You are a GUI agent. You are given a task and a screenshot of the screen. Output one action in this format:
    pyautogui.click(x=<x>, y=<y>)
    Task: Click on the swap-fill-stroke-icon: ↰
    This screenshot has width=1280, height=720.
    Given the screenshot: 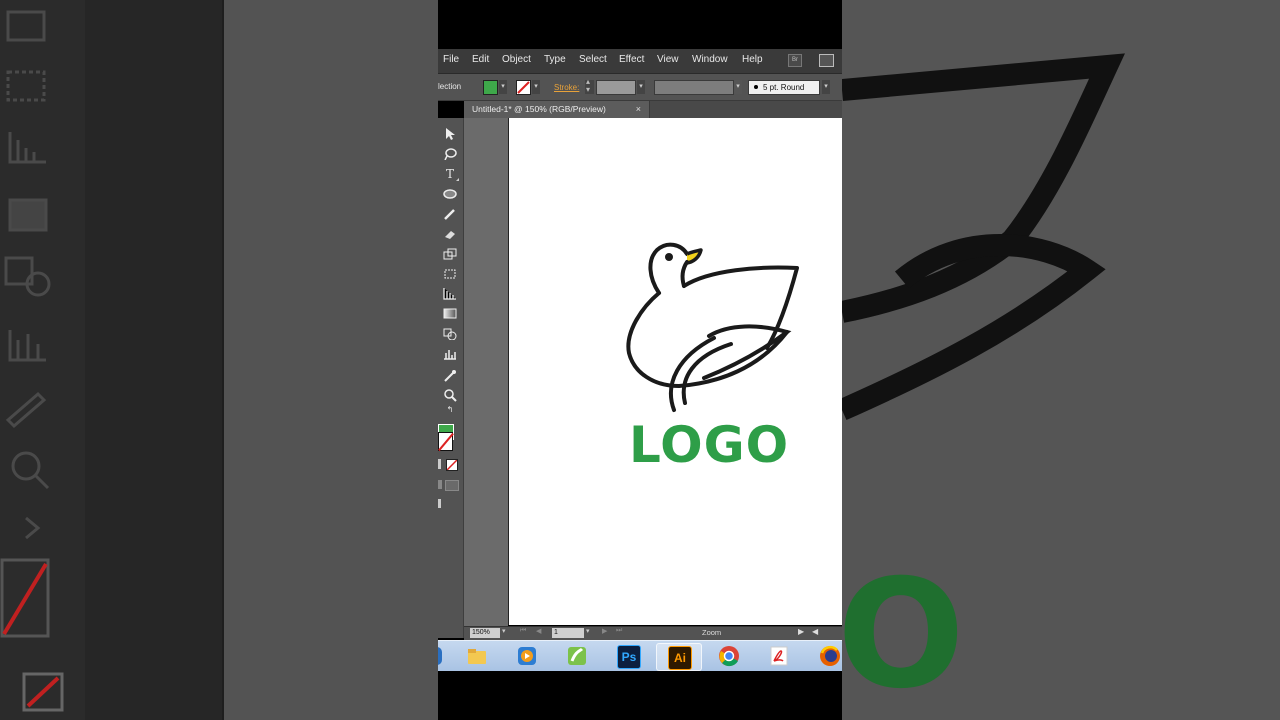 What is the action you would take?
    pyautogui.click(x=450, y=410)
    